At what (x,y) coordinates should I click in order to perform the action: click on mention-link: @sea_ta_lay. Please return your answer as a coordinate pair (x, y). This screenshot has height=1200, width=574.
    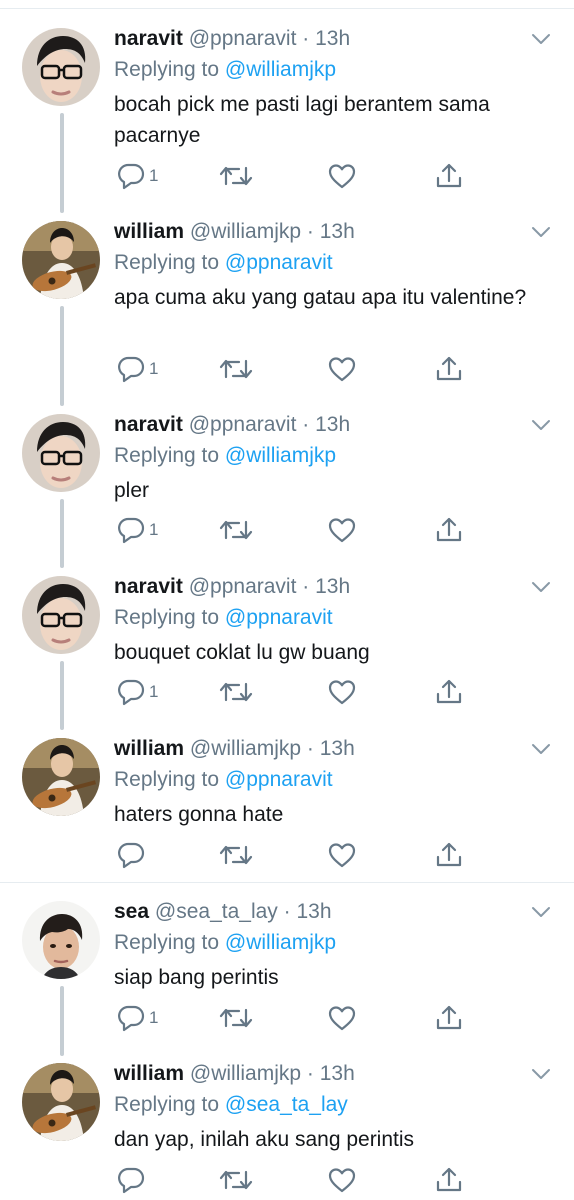
    Looking at the image, I should click on (286, 1104).